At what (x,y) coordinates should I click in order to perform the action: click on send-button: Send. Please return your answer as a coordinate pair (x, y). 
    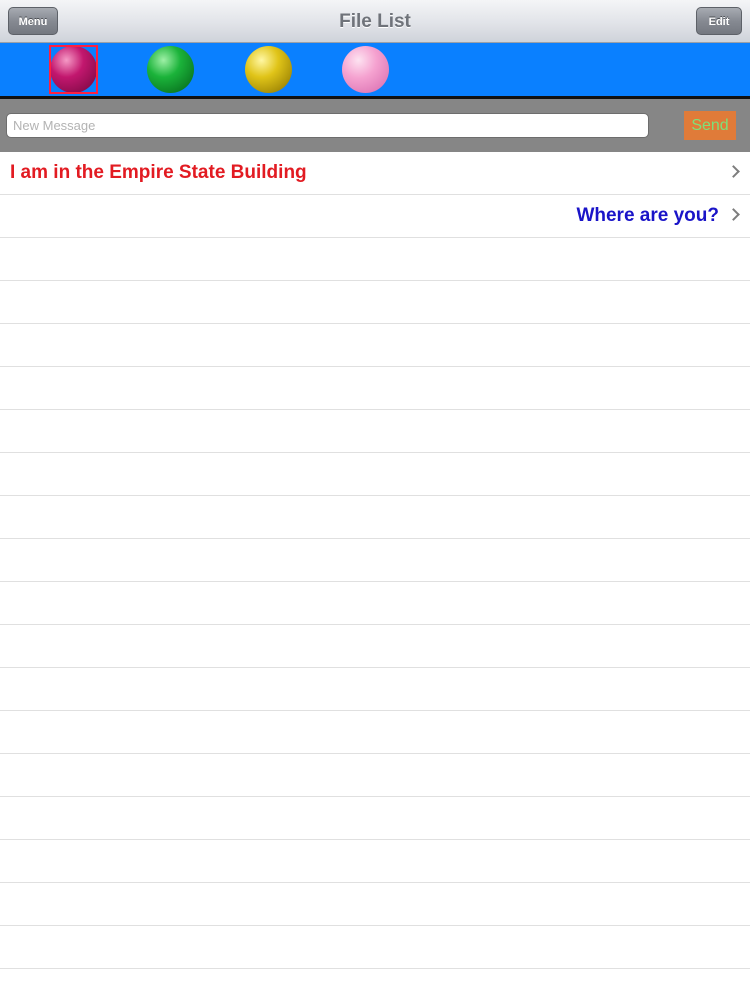
    Looking at the image, I should click on (710, 125).